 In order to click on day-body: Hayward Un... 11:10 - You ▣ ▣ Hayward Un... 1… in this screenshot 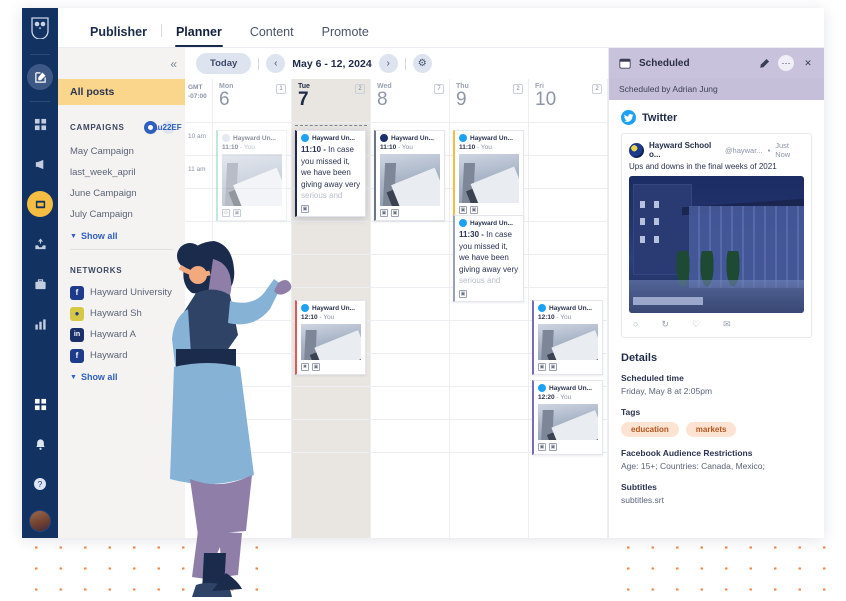, I will do `click(489, 303)`.